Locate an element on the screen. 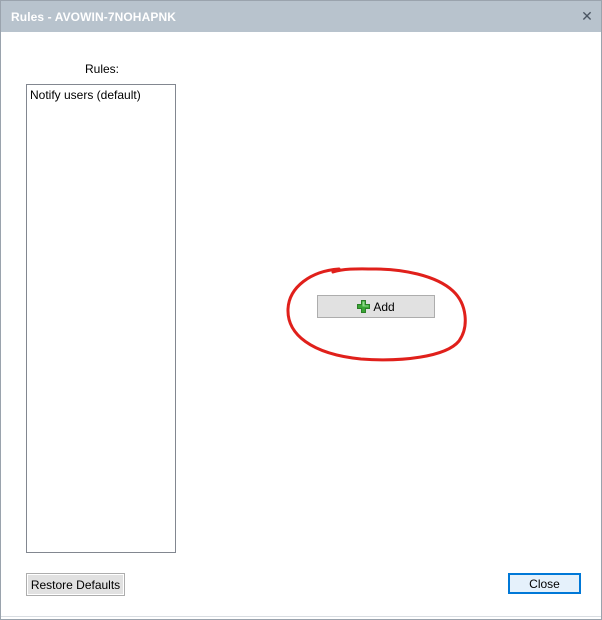 Image resolution: width=602 pixels, height=620 pixels. bottom-divider is located at coordinates (301, 616).